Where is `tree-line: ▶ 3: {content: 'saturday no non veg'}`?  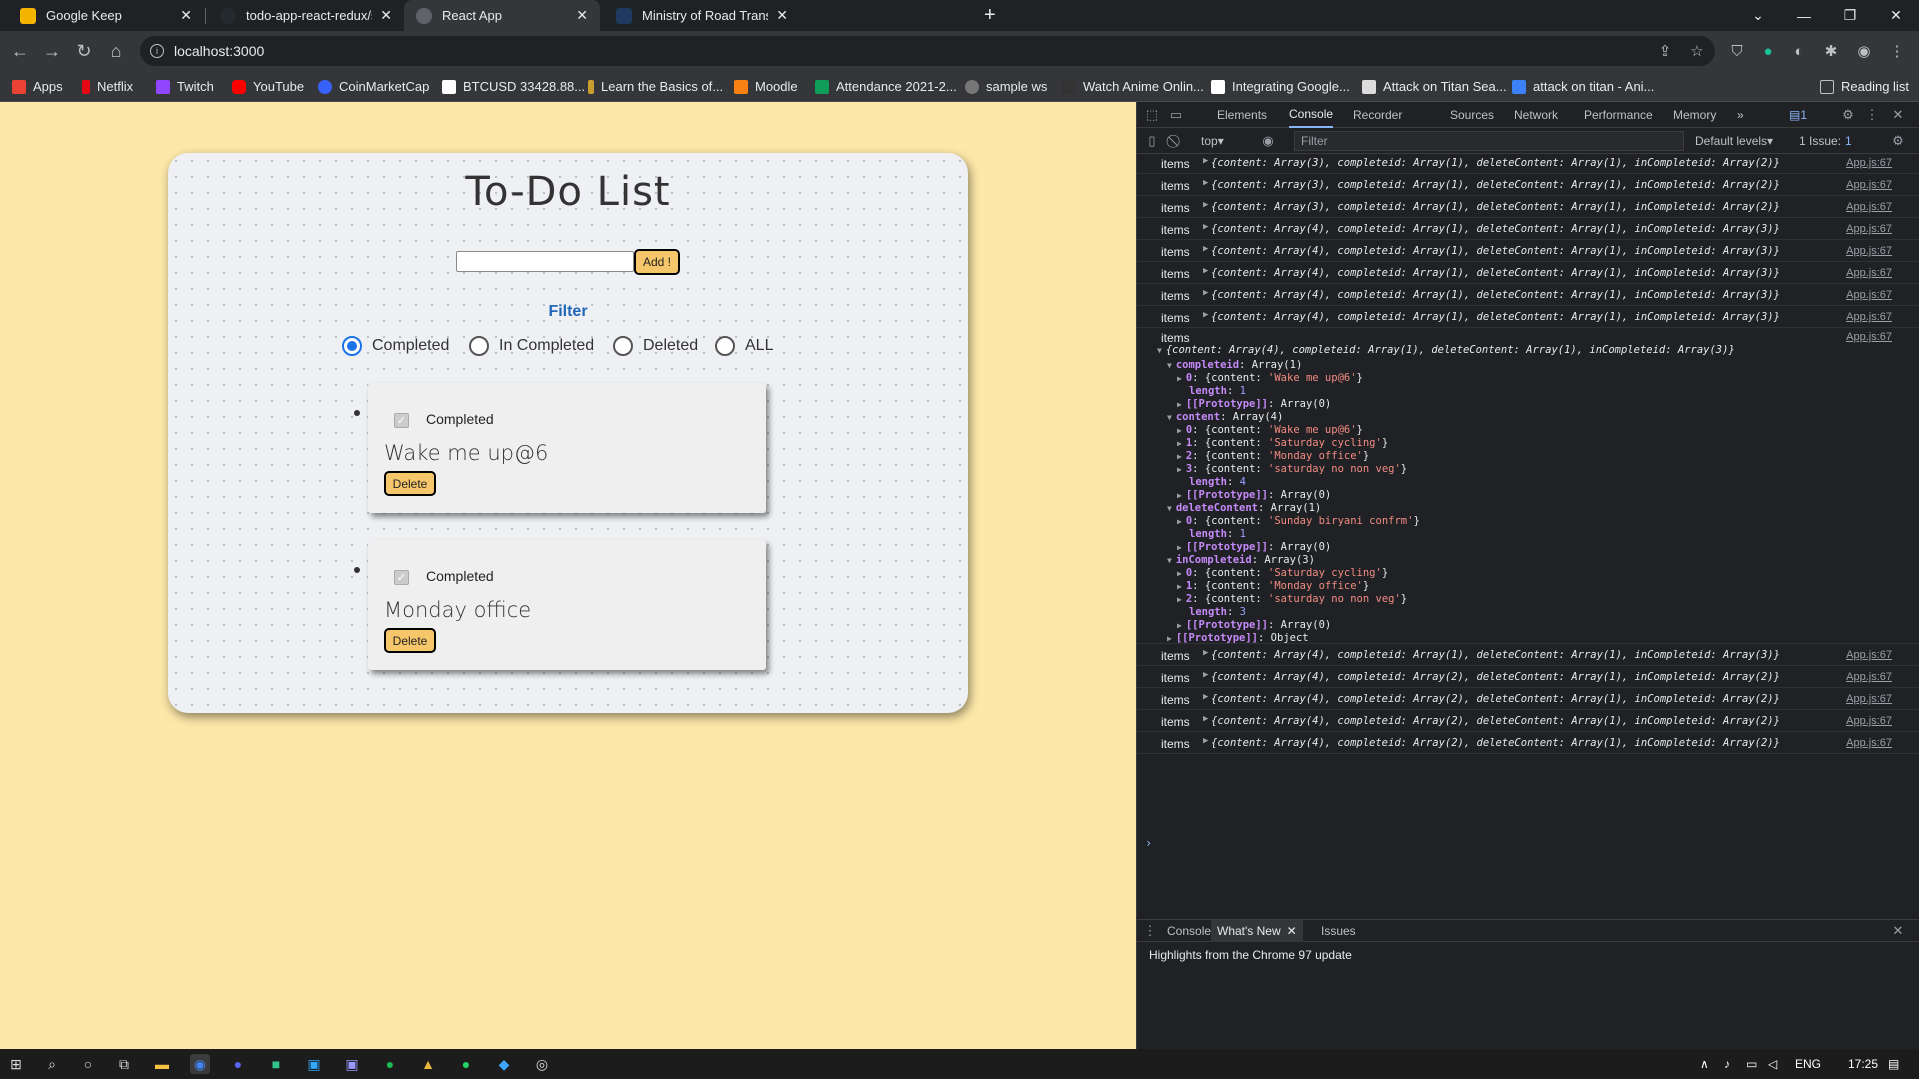
tree-line: ▶ 3: {content: 'saturday no non veg'} is located at coordinates (1292, 469).